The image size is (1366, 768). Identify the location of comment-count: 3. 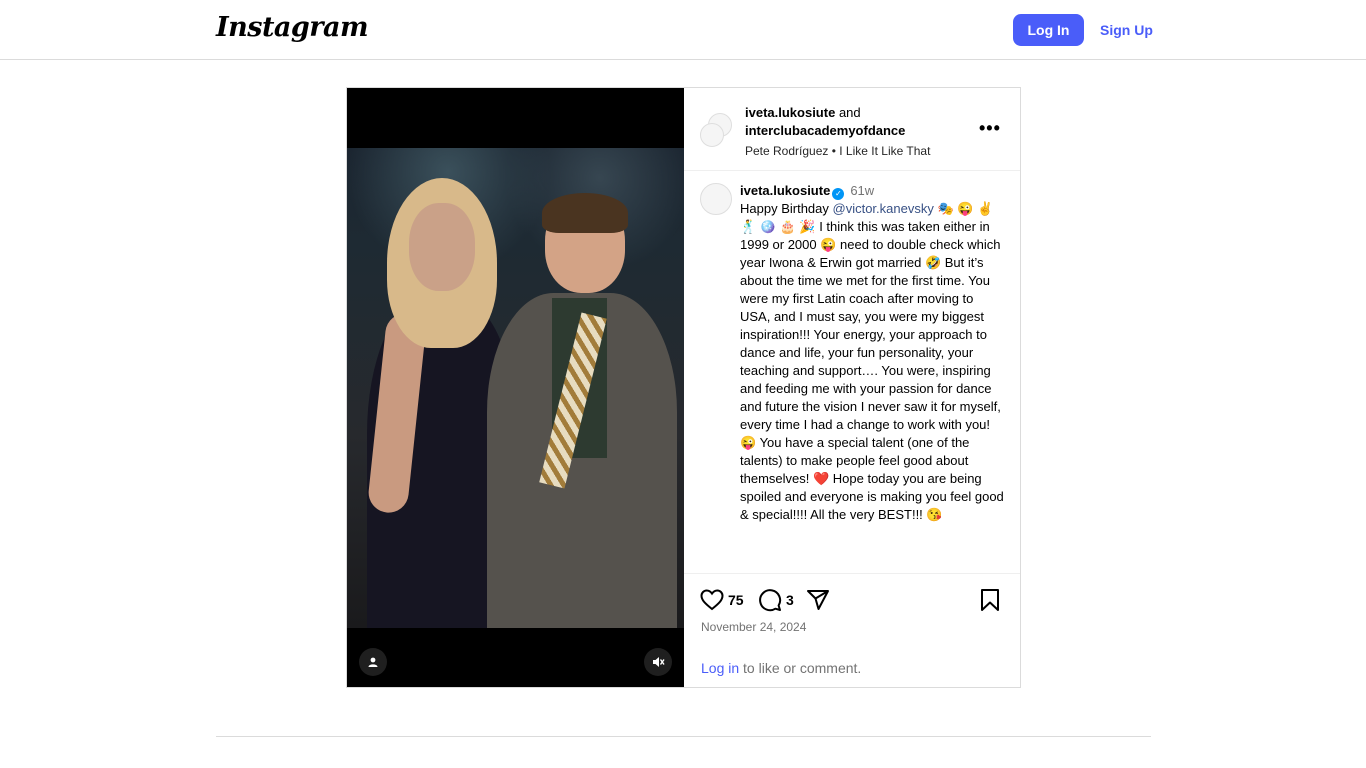
(790, 600).